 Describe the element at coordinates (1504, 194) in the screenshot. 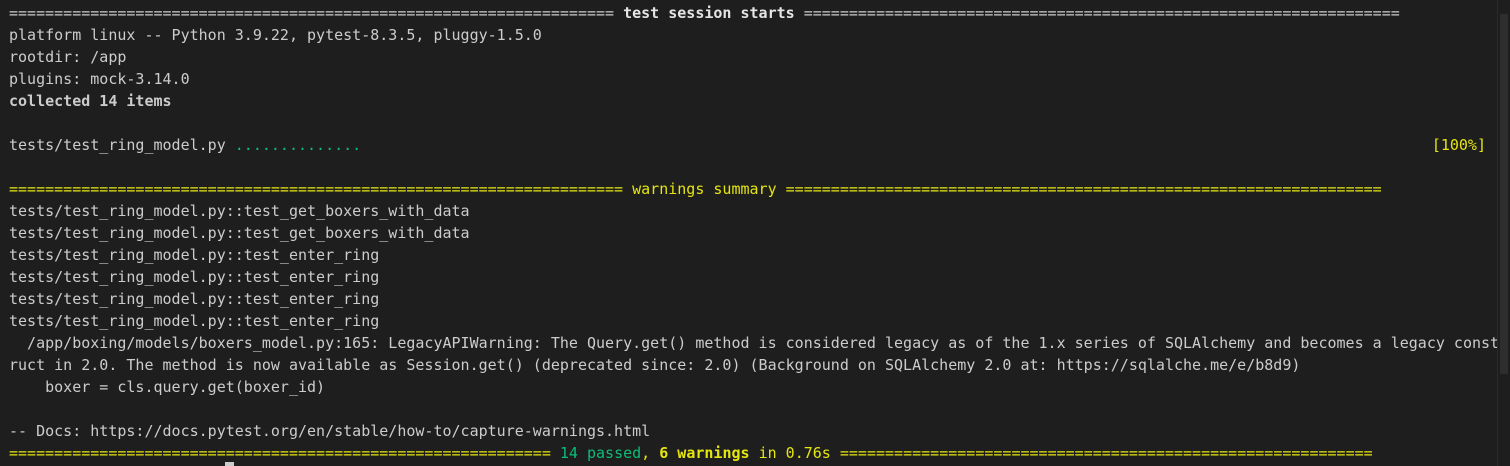

I see `scrollbar-thumb` at that location.